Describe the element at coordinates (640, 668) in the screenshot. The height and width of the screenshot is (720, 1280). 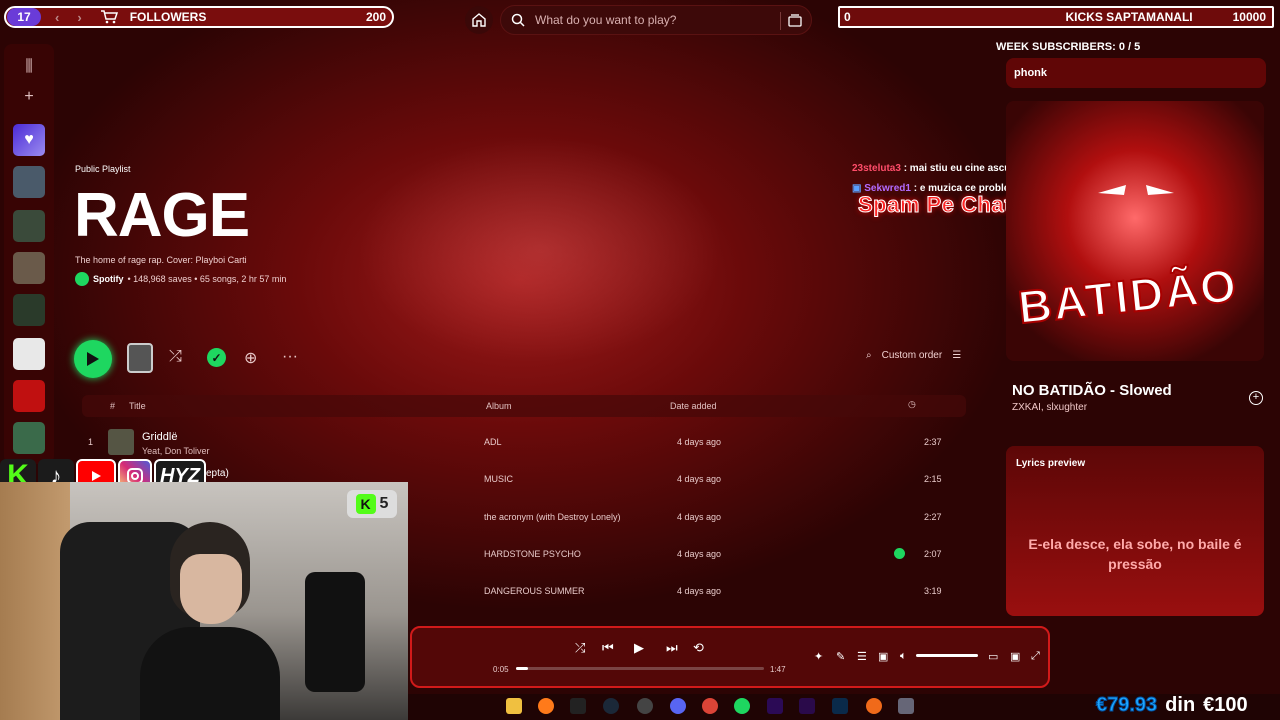
I see `progress-bar` at that location.